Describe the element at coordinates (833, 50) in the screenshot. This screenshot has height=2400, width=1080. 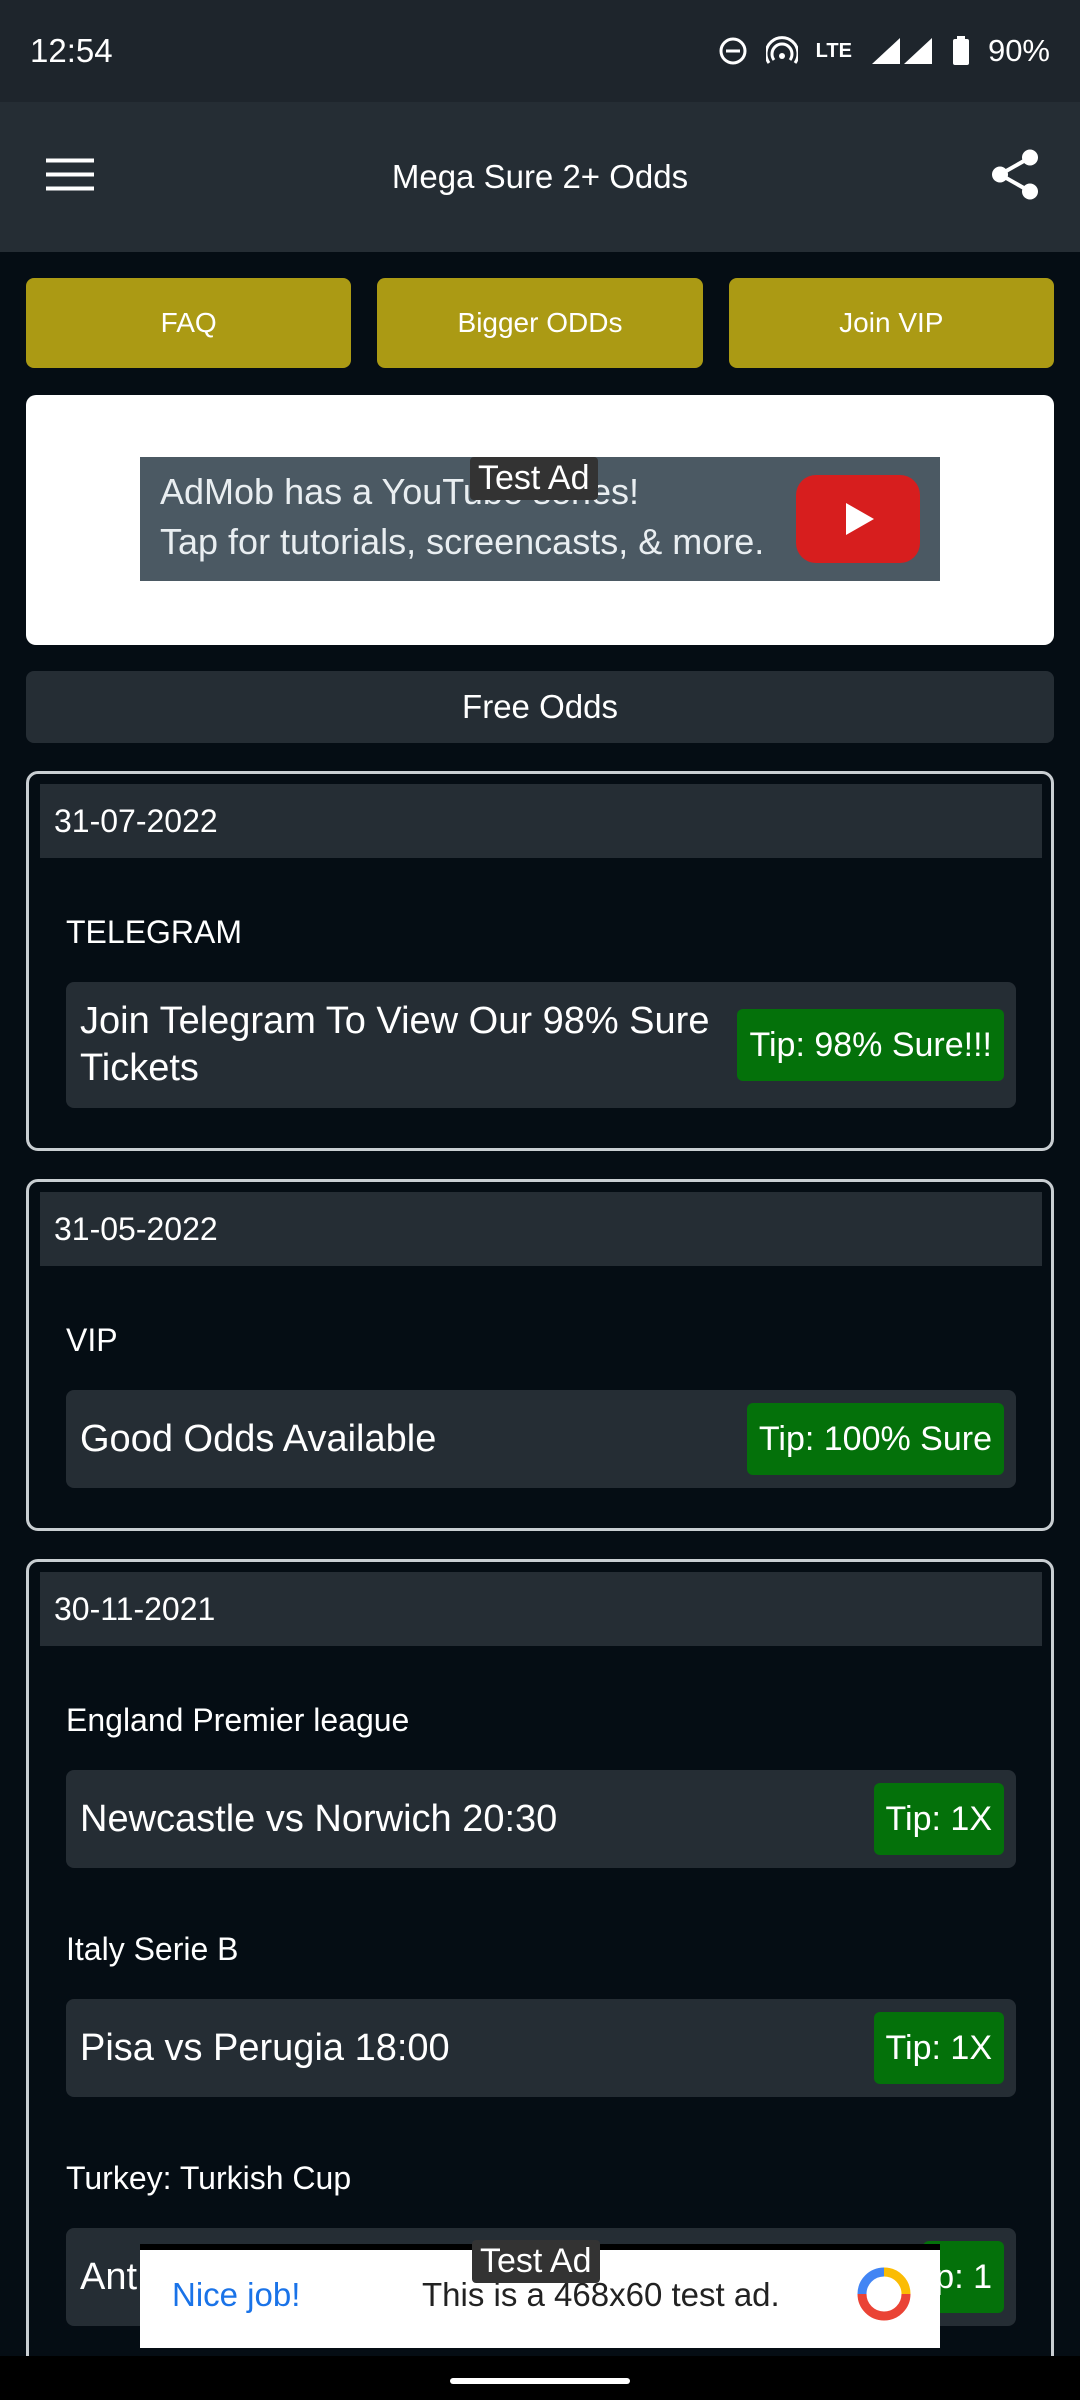
I see `lte-icon: LTE` at that location.